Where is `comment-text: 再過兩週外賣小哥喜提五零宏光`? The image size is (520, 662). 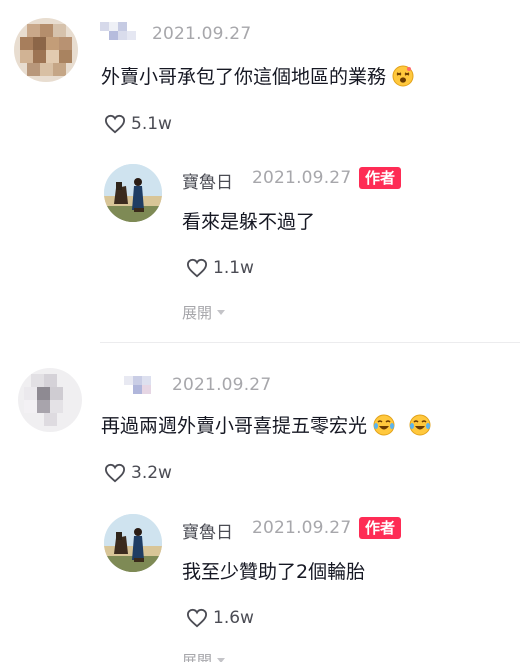
comment-text: 再過兩週外賣小哥喜提五零宏光 is located at coordinates (266, 424).